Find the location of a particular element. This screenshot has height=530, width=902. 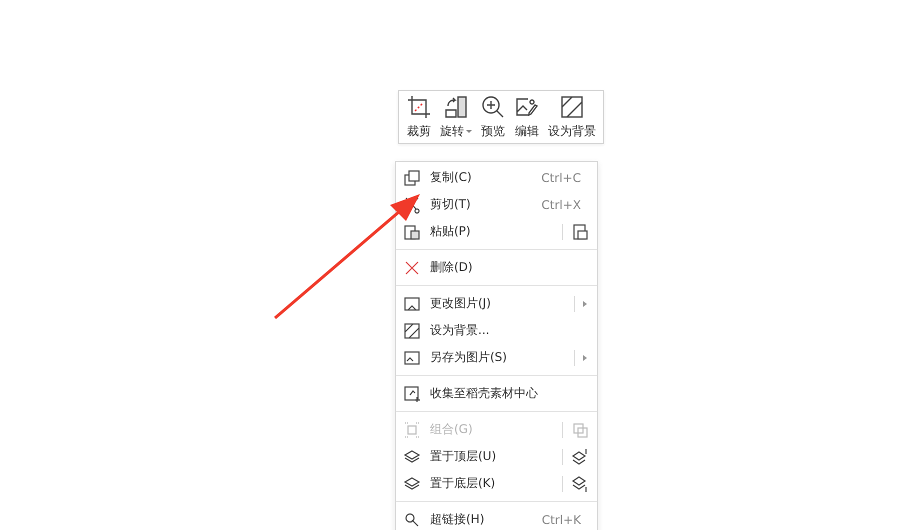

paste-icon is located at coordinates (412, 231).